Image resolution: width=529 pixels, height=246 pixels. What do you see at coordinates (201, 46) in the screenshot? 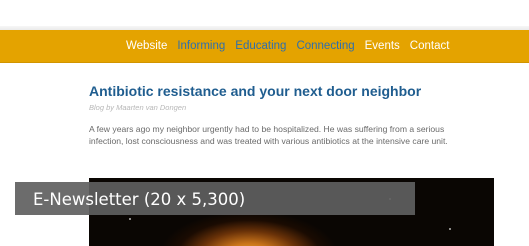
I see `nav-item-informing: Informing` at bounding box center [201, 46].